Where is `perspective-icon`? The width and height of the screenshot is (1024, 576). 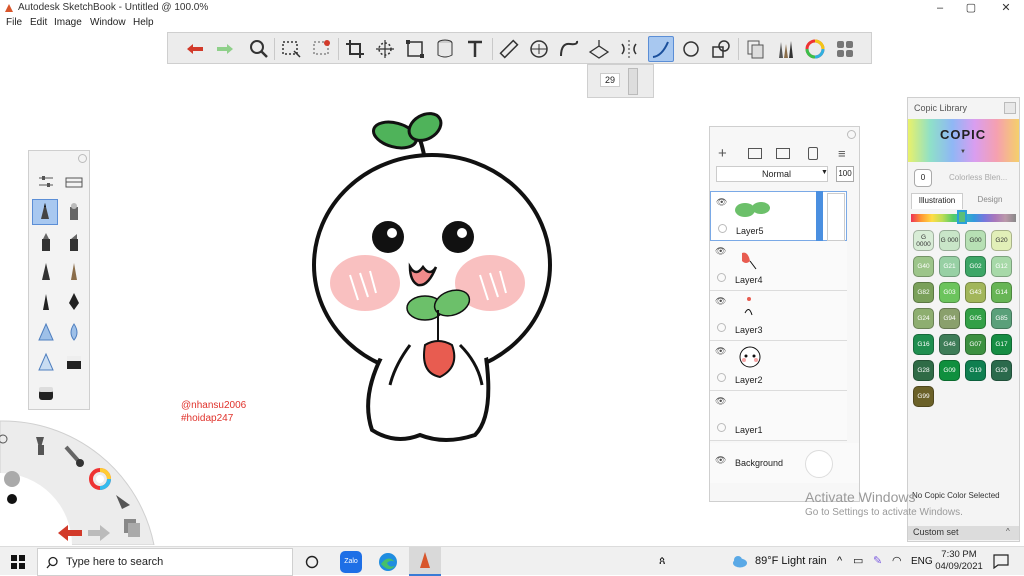
perspective-icon is located at coordinates (599, 49).